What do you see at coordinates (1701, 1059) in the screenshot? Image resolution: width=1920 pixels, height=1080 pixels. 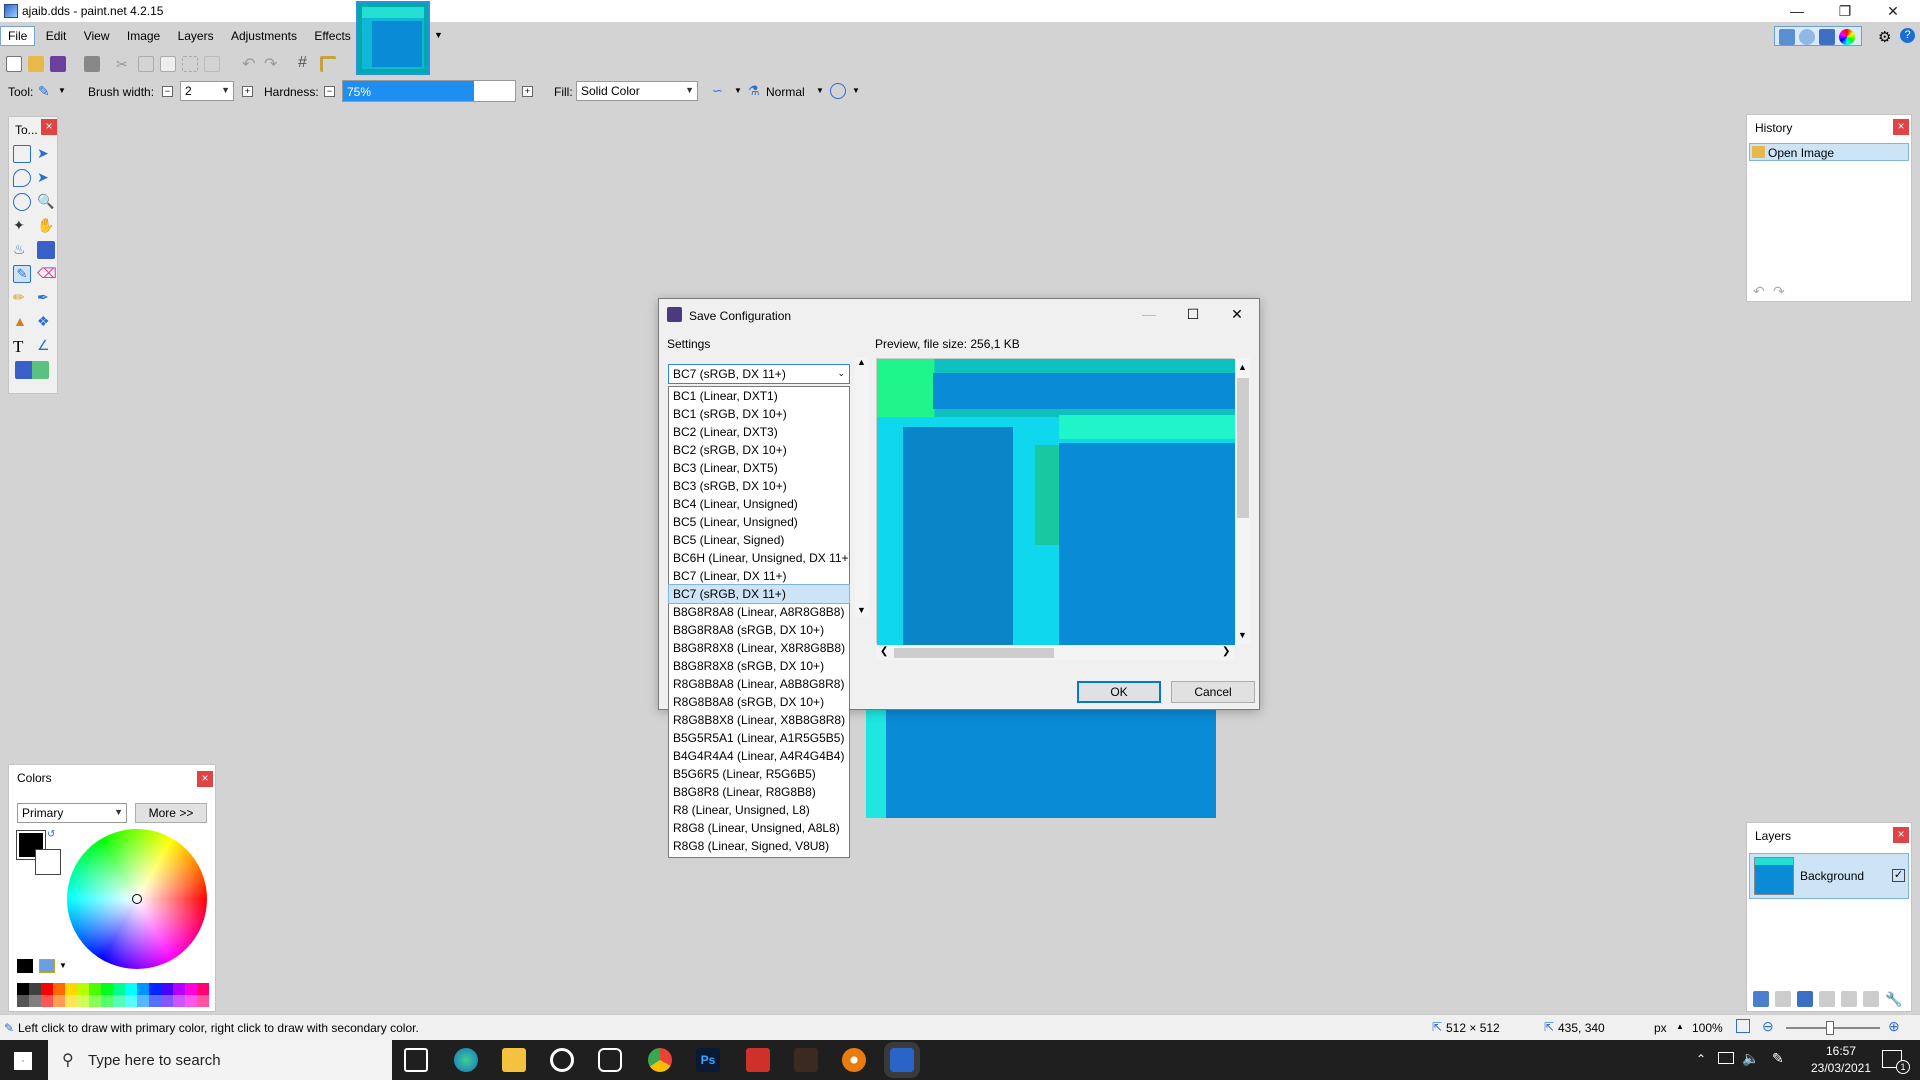 I see `tray-chevron-icon: ⌃` at bounding box center [1701, 1059].